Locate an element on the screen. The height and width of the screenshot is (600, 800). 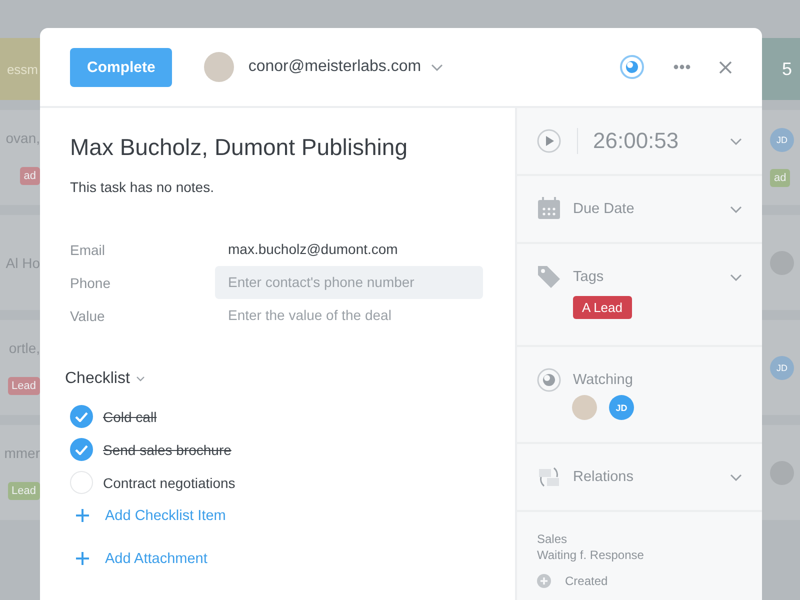
section-label: Due Date is located at coordinates (651, 209).